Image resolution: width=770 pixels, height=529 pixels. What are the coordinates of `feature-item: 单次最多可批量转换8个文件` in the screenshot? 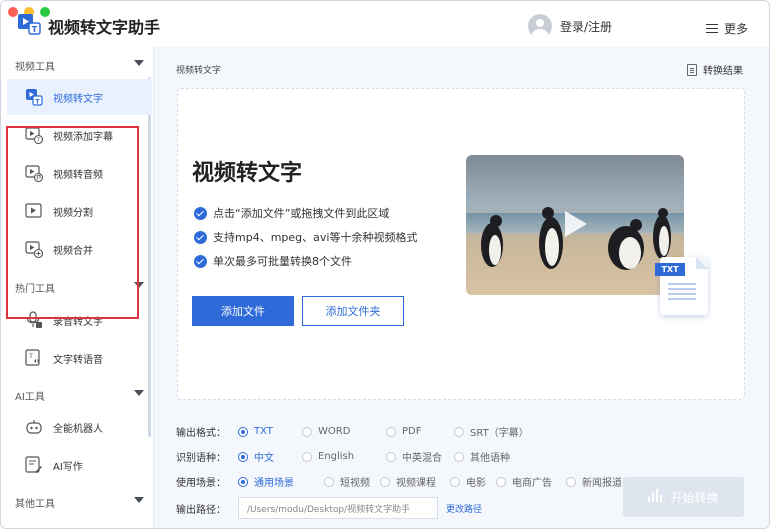 It's located at (305, 261).